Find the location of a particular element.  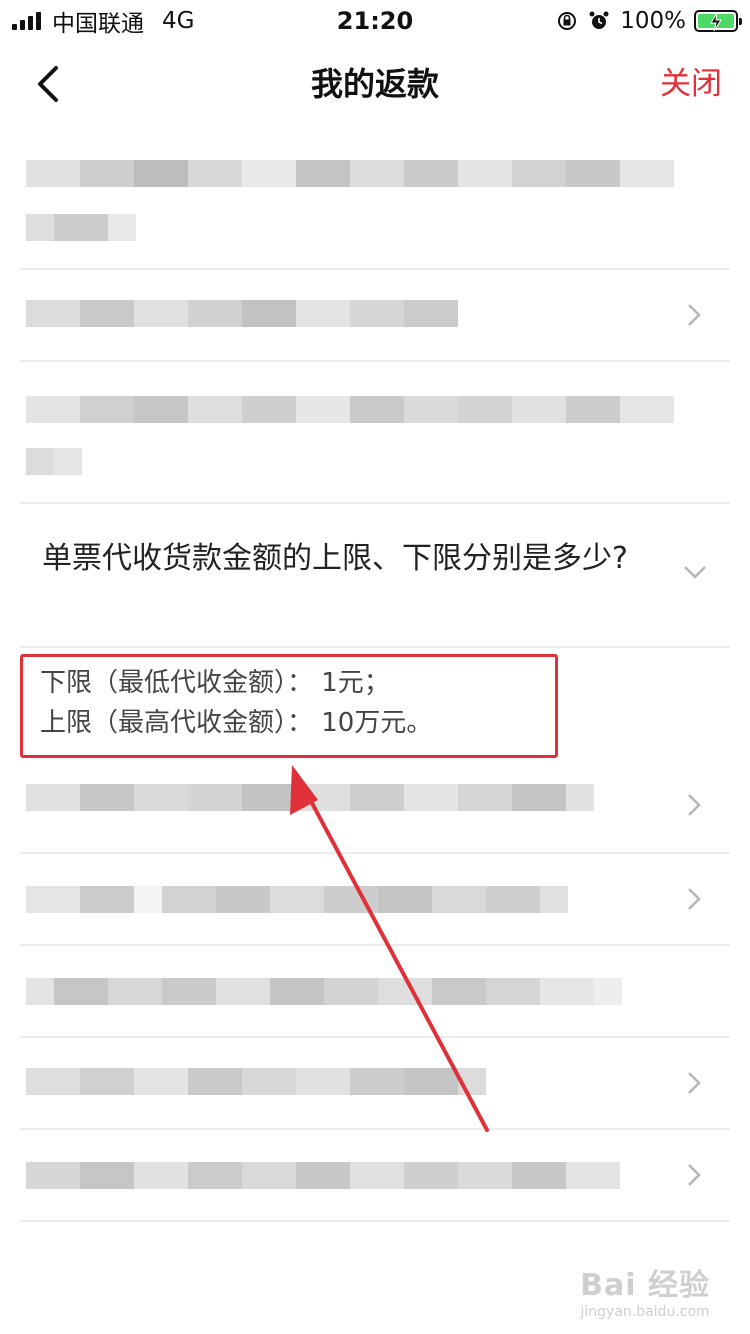

close-button: 关闭 is located at coordinates (691, 84).